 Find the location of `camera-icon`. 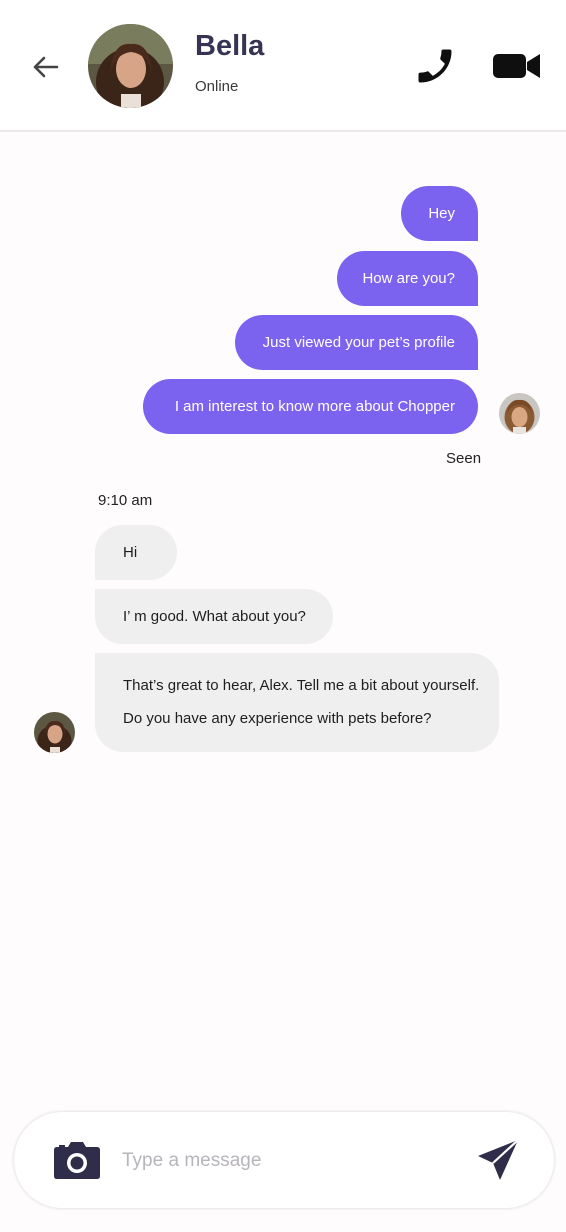

camera-icon is located at coordinates (77, 1160).